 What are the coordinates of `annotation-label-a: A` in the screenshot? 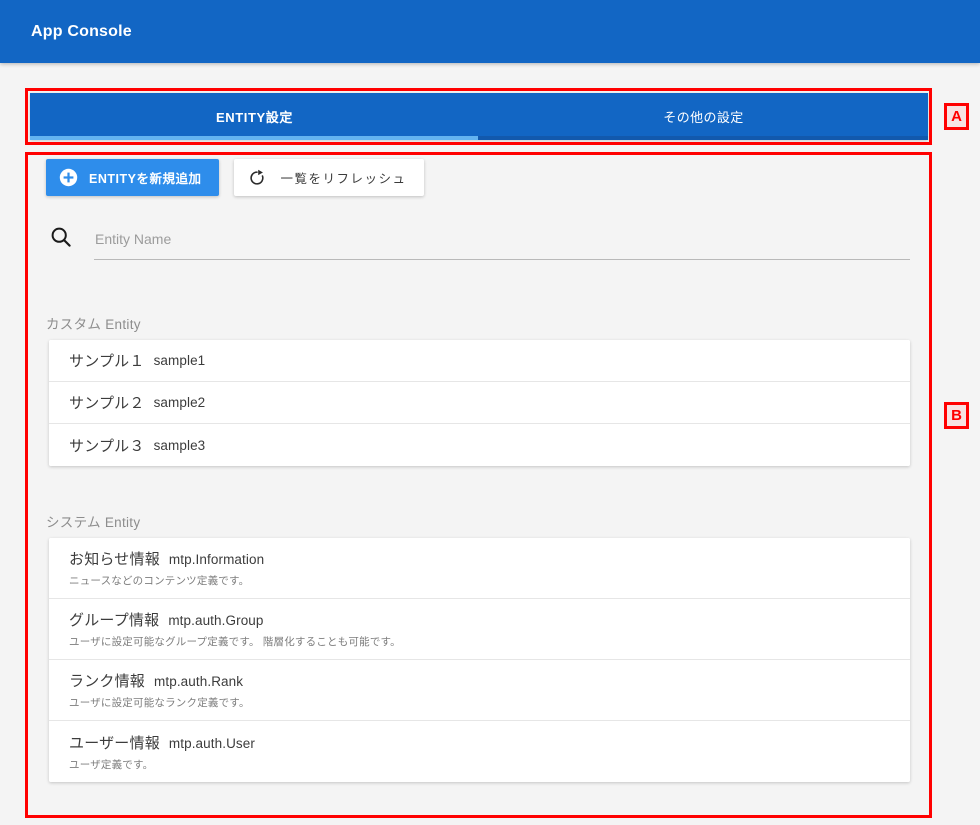 It's located at (956, 116).